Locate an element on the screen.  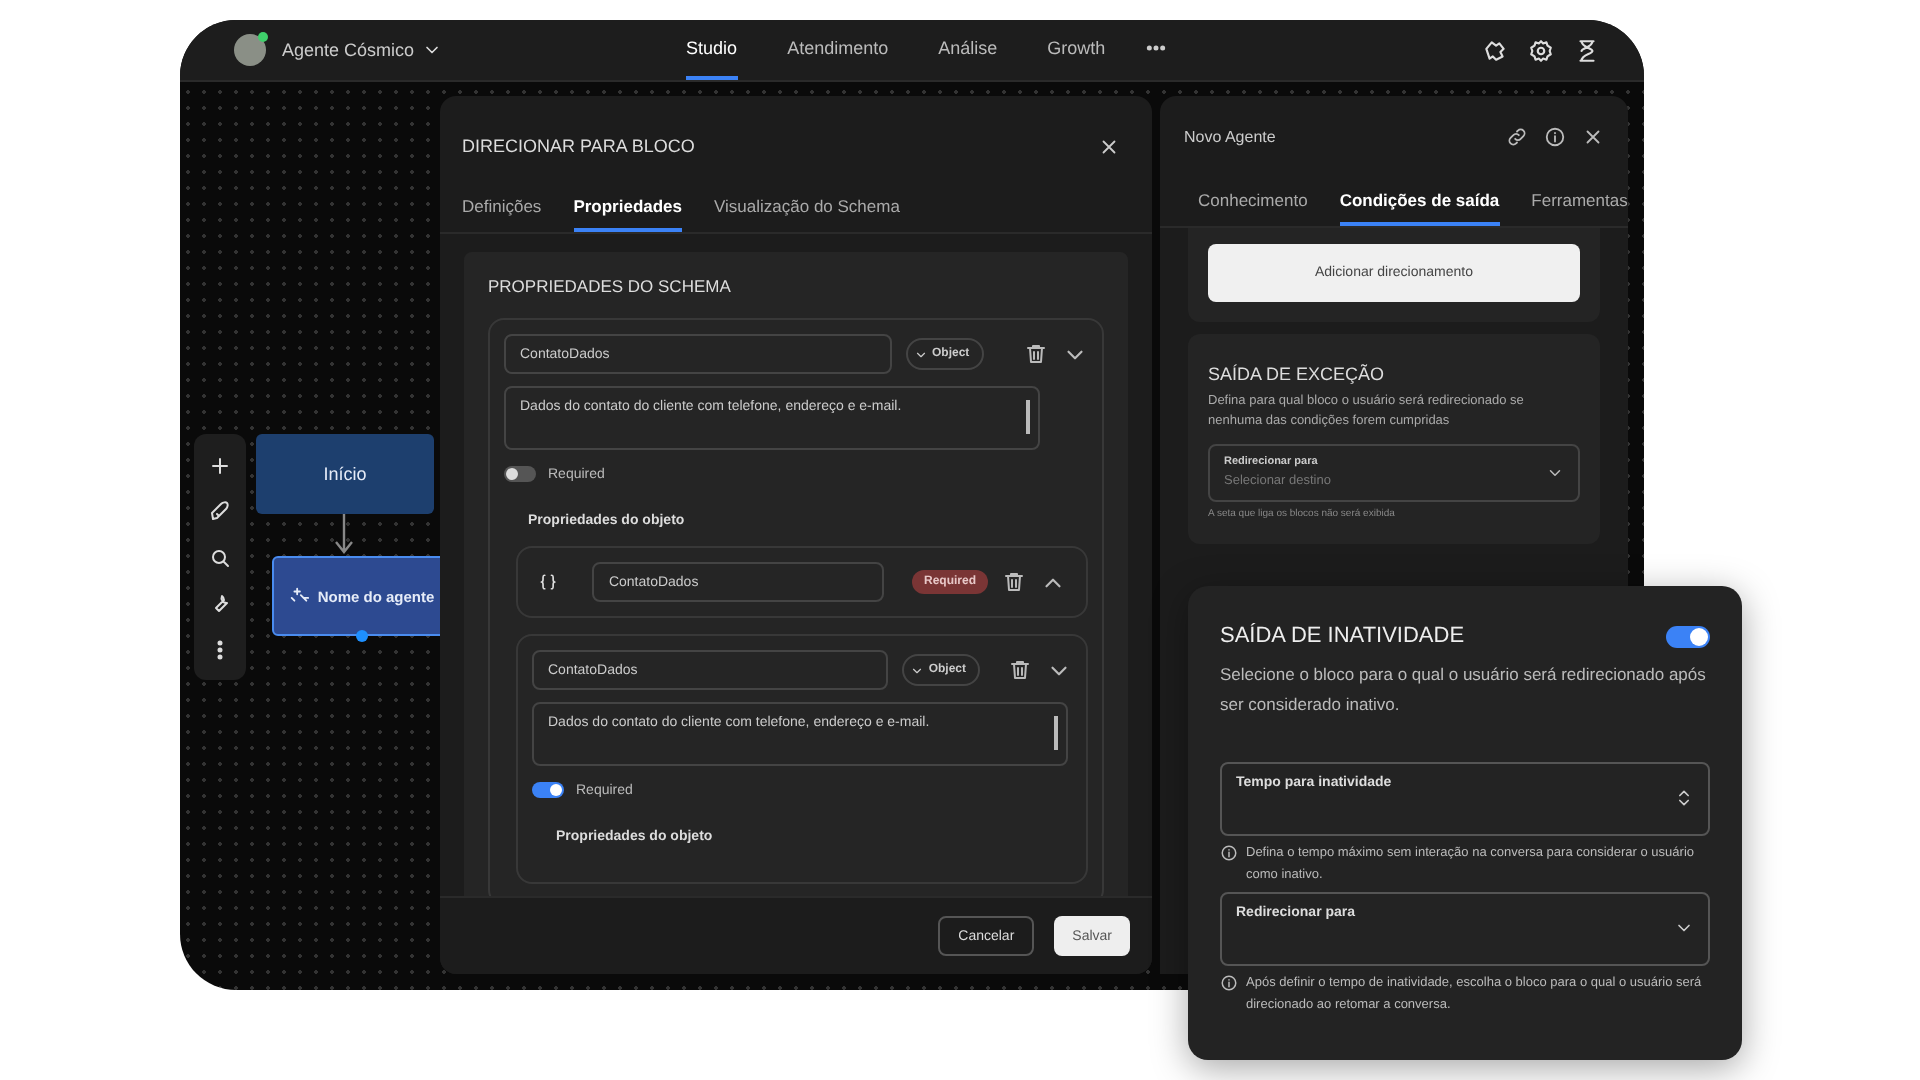
section-title: PROPRIEDADES DO SCHEMA is located at coordinates (610, 286).